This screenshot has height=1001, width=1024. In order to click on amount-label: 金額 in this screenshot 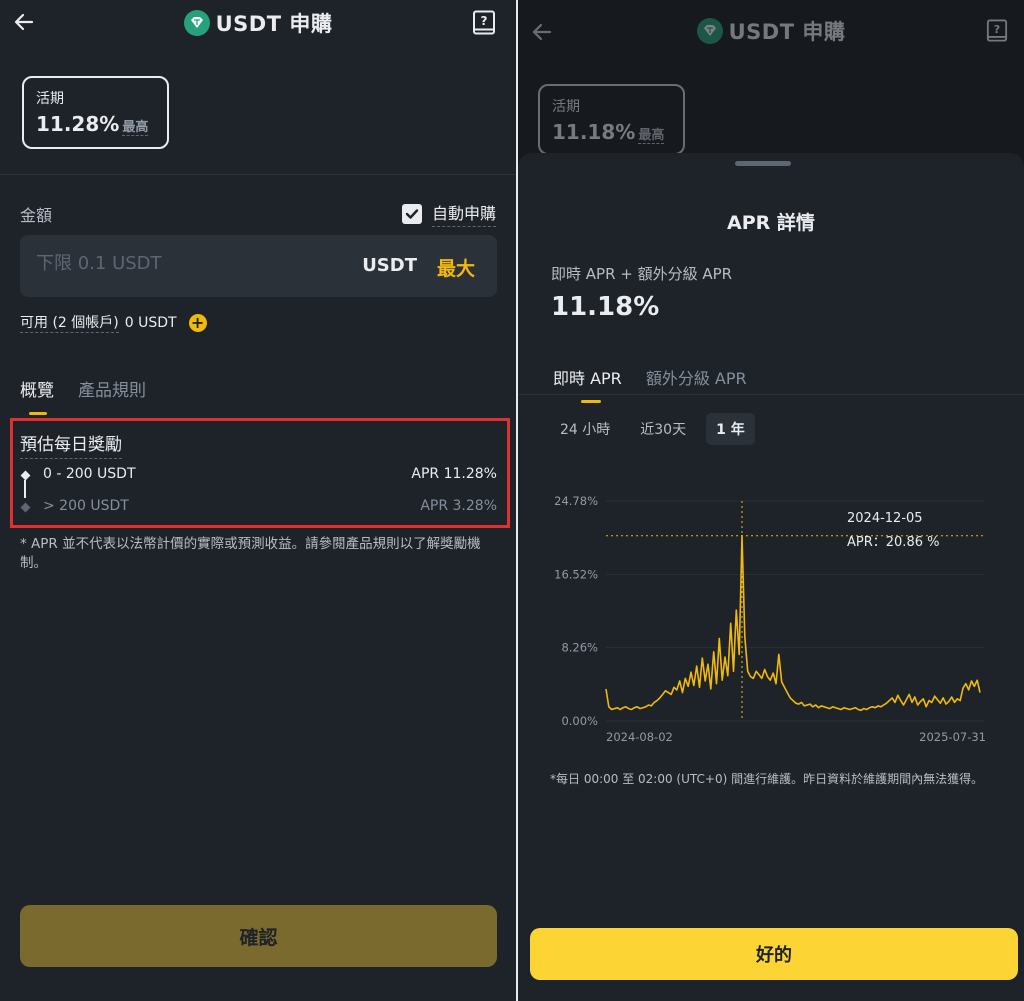, I will do `click(36, 215)`.